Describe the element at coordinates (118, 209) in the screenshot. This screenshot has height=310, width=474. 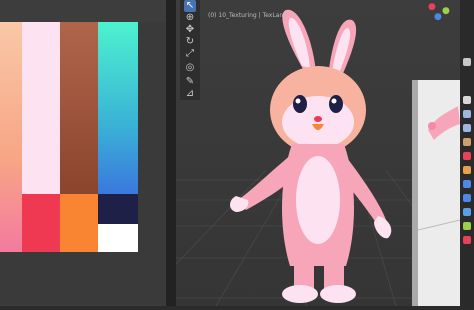
I see `swatch-navy` at that location.